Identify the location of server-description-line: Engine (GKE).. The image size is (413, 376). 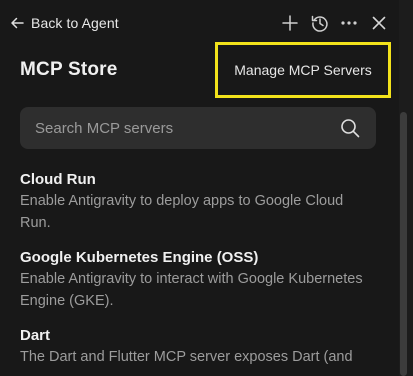
(67, 301).